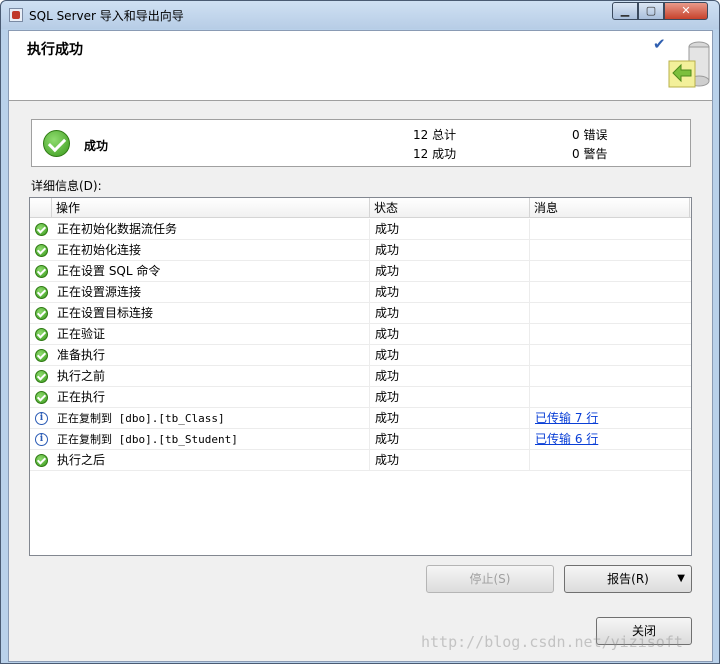 The image size is (720, 664). I want to click on table-row: 正在设置 SQL 命令 成功, so click(360, 271).